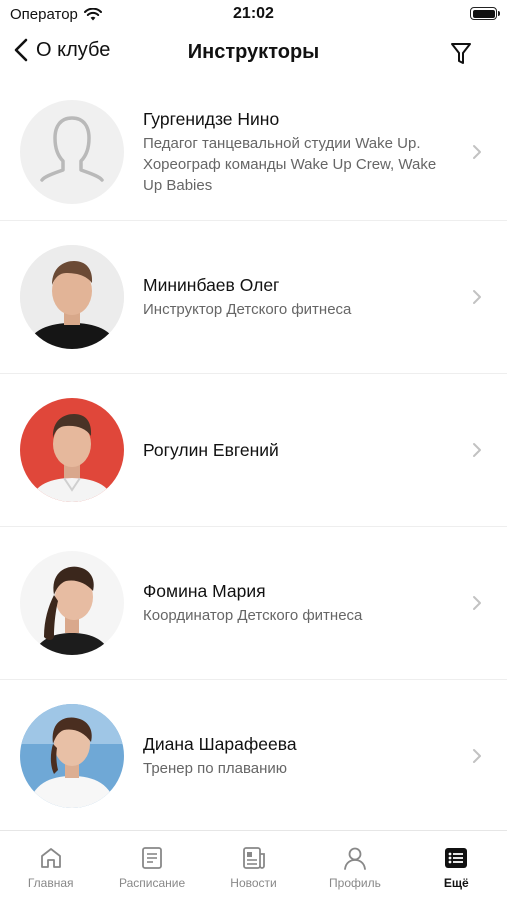  Describe the element at coordinates (73, 49) in the screenshot. I see `back-label: О клубе` at that location.